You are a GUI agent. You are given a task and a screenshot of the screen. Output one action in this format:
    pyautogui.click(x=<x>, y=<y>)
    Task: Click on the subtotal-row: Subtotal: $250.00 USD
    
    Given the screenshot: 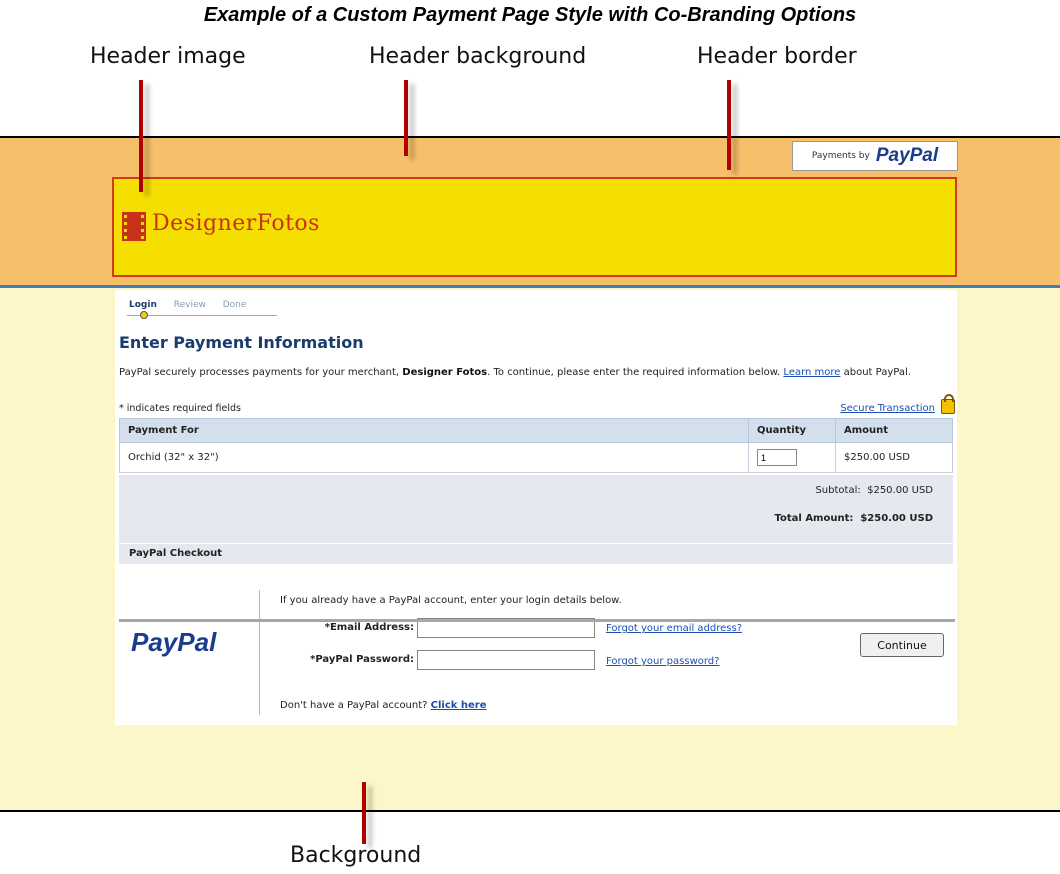 What is the action you would take?
    pyautogui.click(x=874, y=490)
    